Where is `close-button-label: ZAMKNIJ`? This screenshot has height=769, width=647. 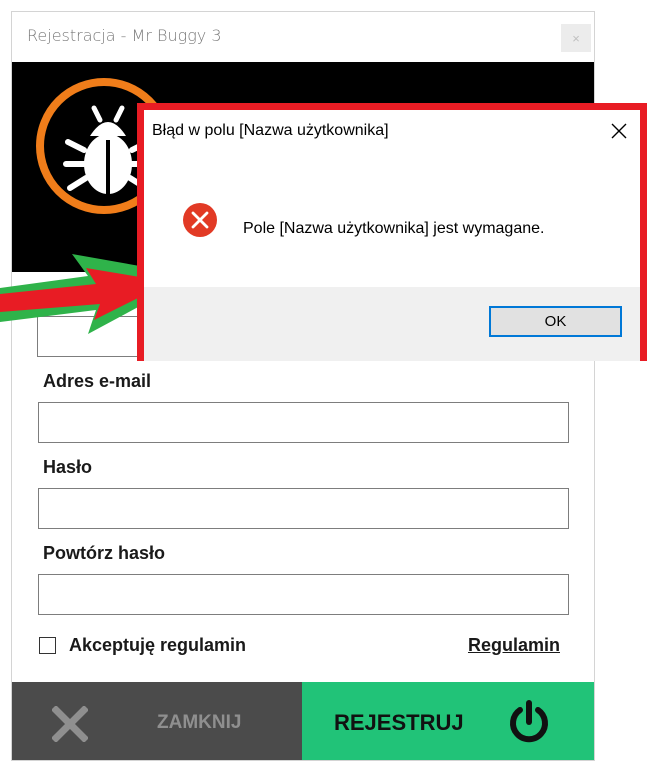
close-button-label: ZAMKNIJ is located at coordinates (199, 722).